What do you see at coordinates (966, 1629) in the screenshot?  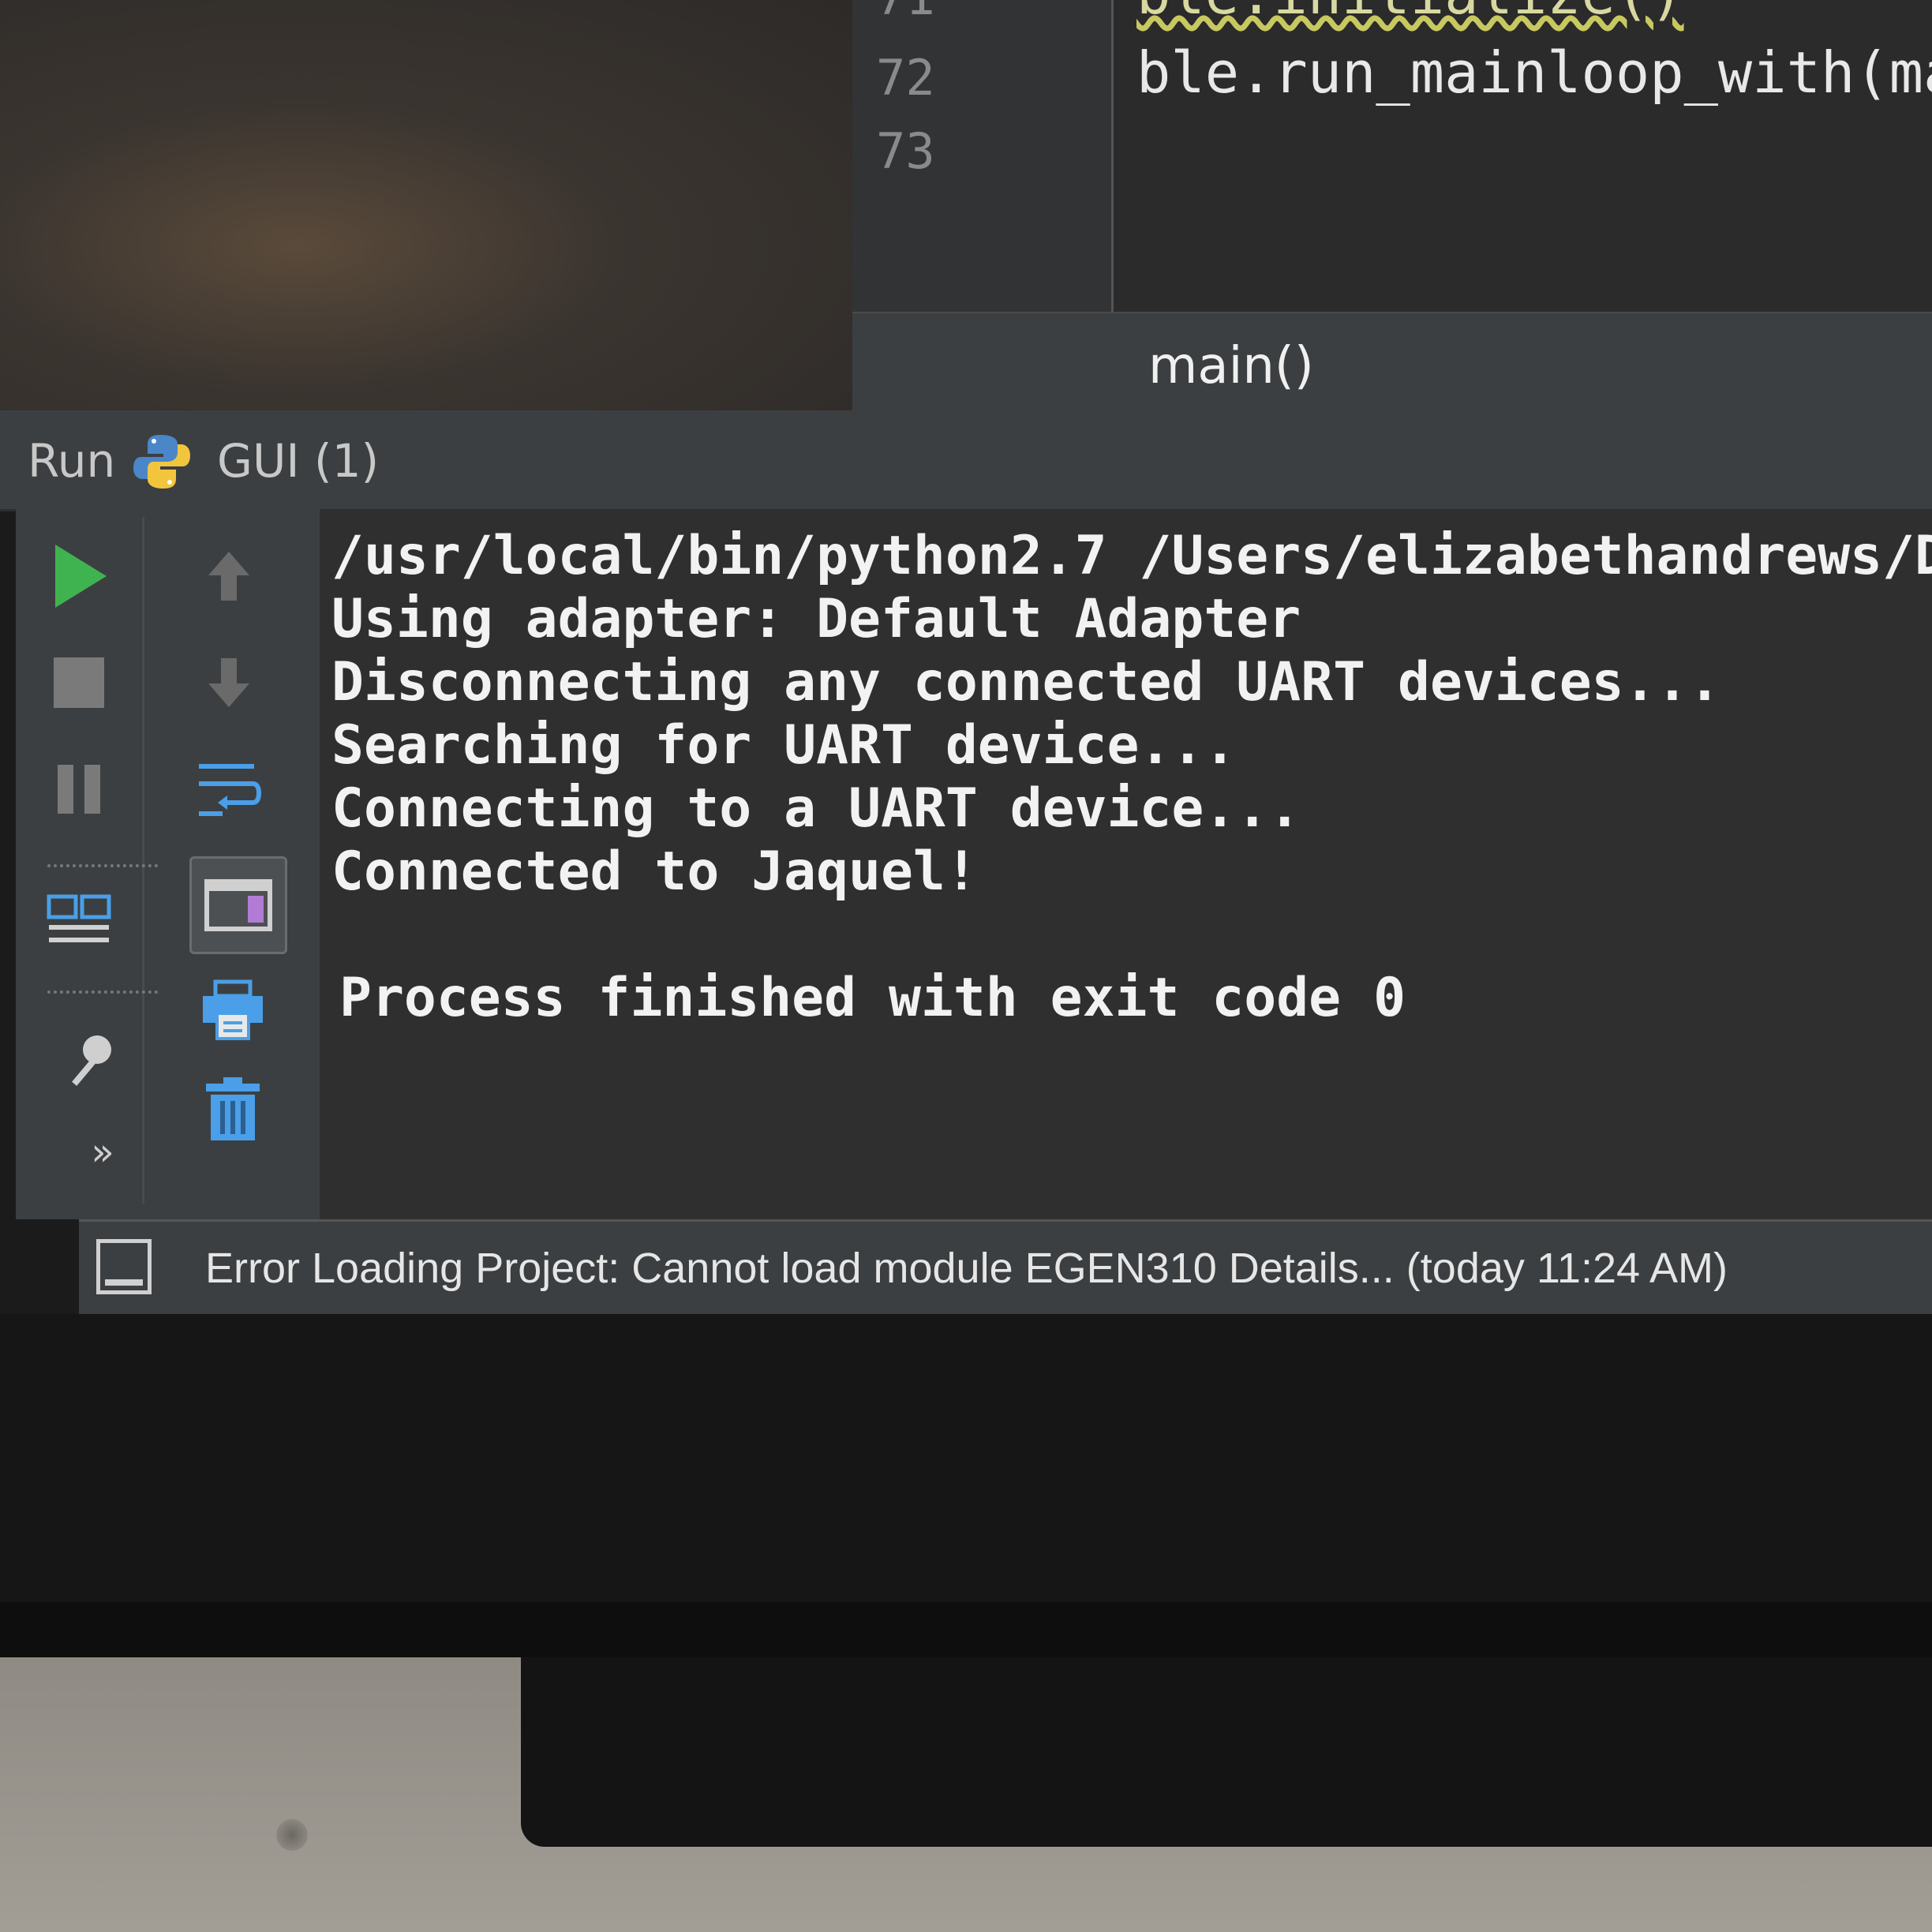 I see `monitor-bezel-edge` at bounding box center [966, 1629].